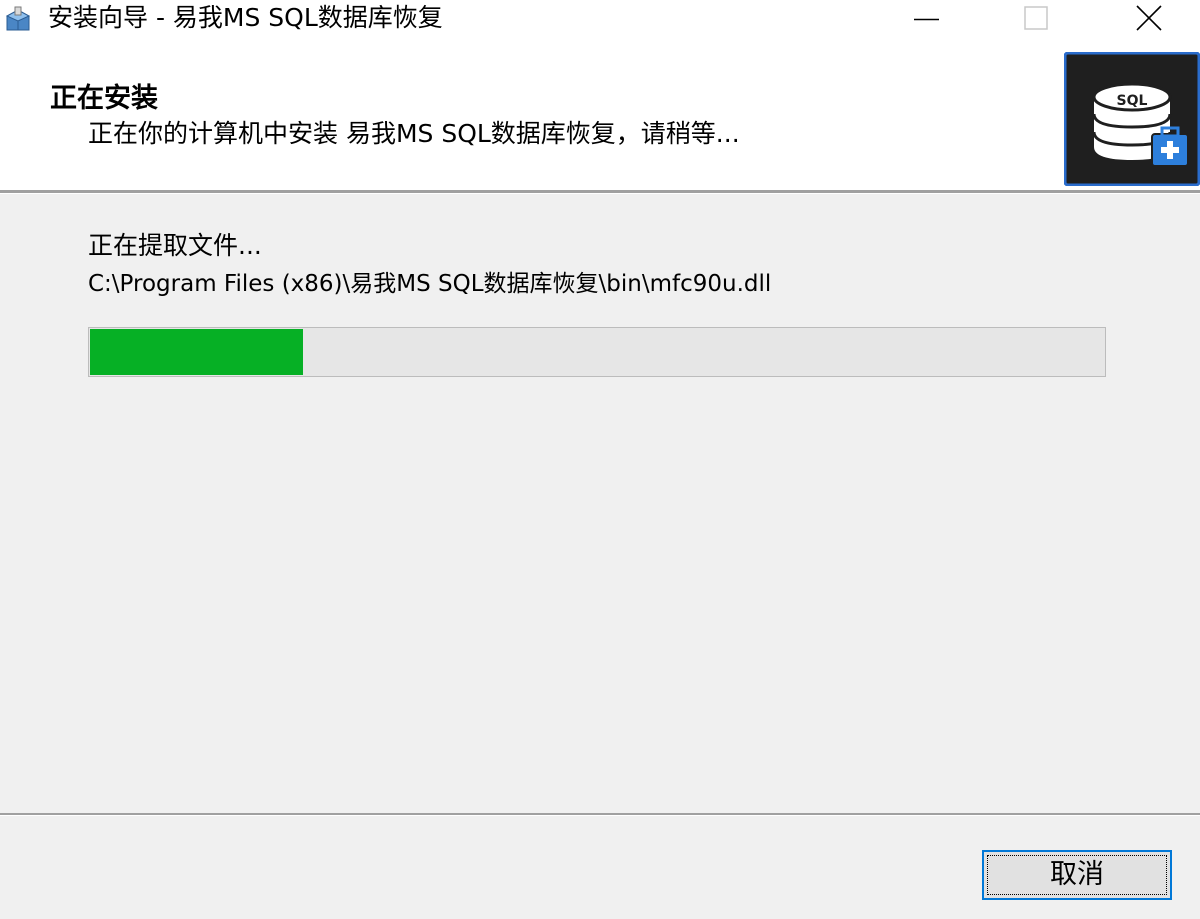 This screenshot has width=1200, height=919. Describe the element at coordinates (1149, 18) in the screenshot. I see `close-icon` at that location.